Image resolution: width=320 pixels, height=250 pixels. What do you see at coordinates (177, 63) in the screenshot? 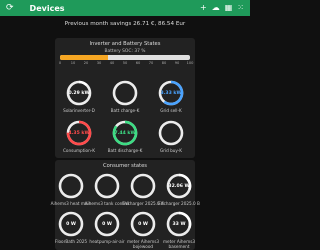
I see `battery-scale-label: 90` at bounding box center [177, 63].